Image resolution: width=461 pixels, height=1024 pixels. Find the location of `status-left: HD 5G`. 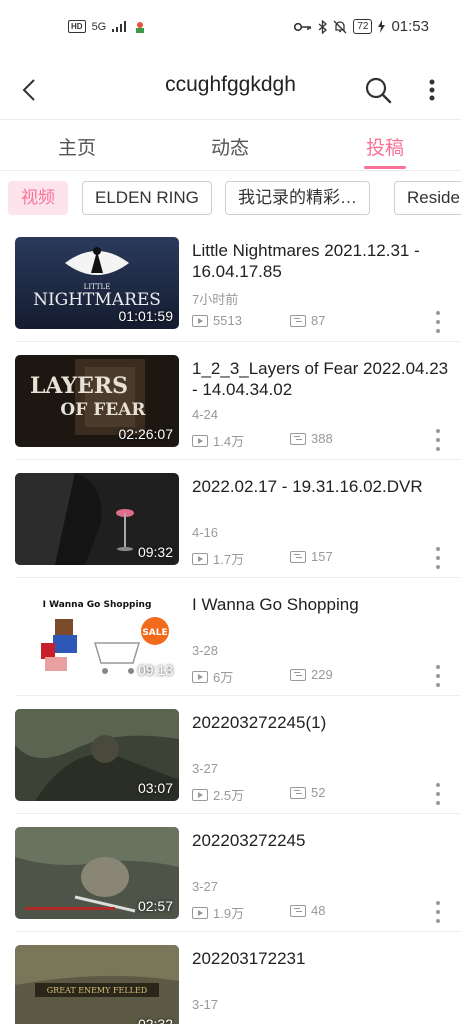

status-left: HD 5G is located at coordinates (107, 26).